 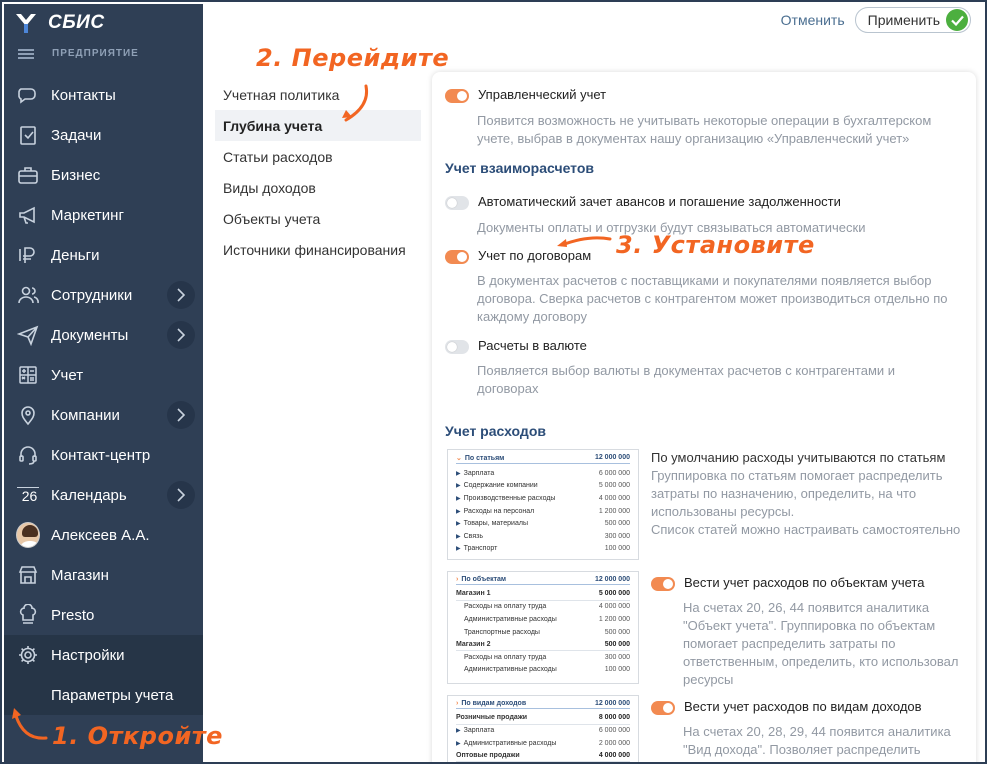 What do you see at coordinates (85, 415) in the screenshot?
I see `sidebar-item-label: Компании` at bounding box center [85, 415].